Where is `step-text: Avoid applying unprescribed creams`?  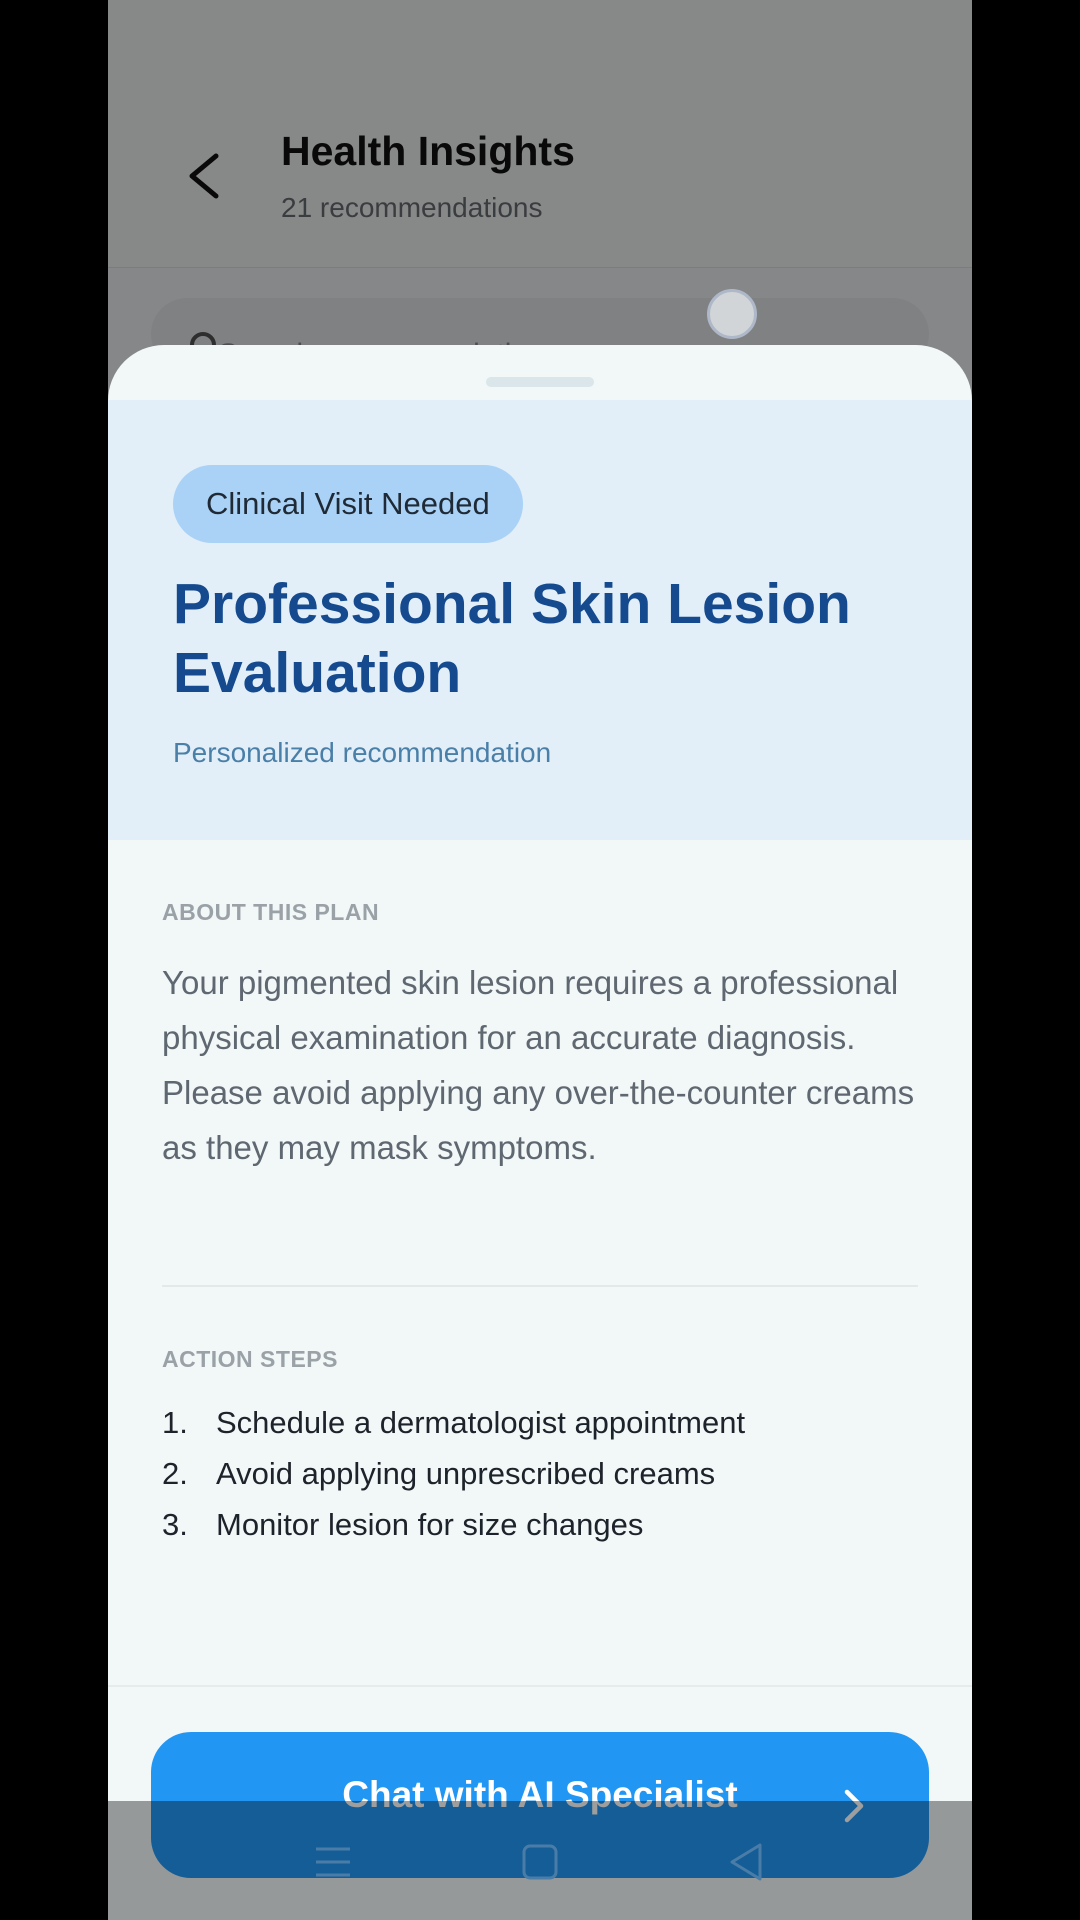
step-text: Avoid applying unprescribed creams is located at coordinates (466, 1473).